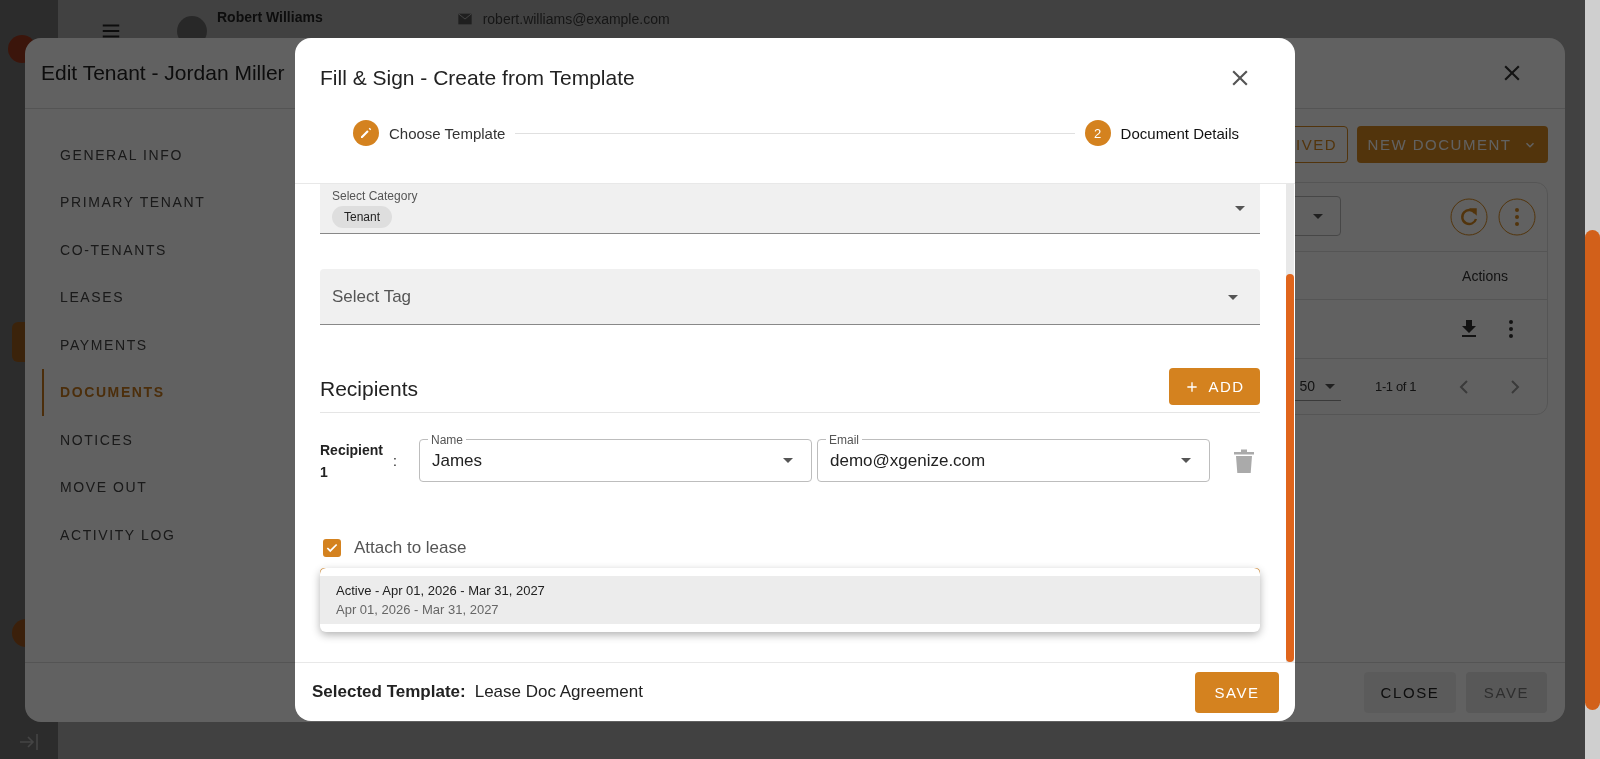 This screenshot has width=1600, height=759. I want to click on close-button: CLOSE, so click(1410, 692).